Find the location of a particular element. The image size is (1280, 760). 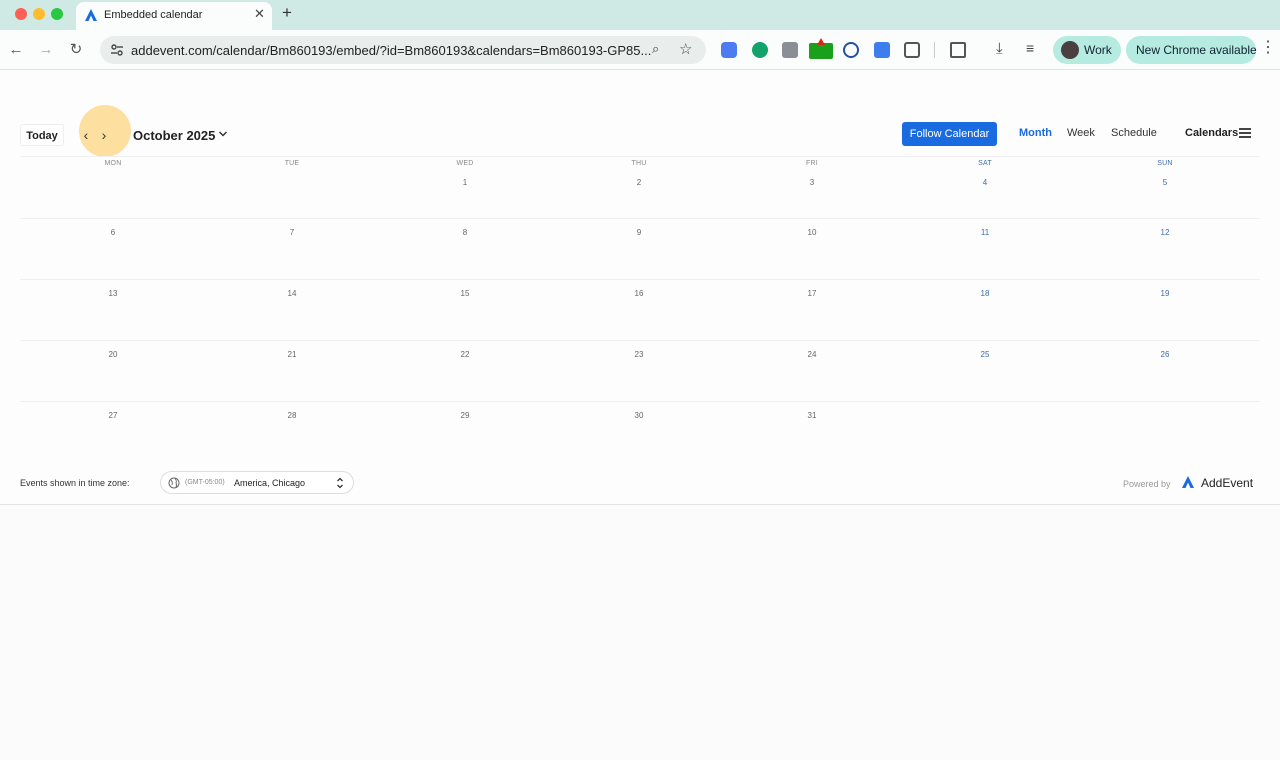

day-cell-date: 20 is located at coordinates (113, 354).